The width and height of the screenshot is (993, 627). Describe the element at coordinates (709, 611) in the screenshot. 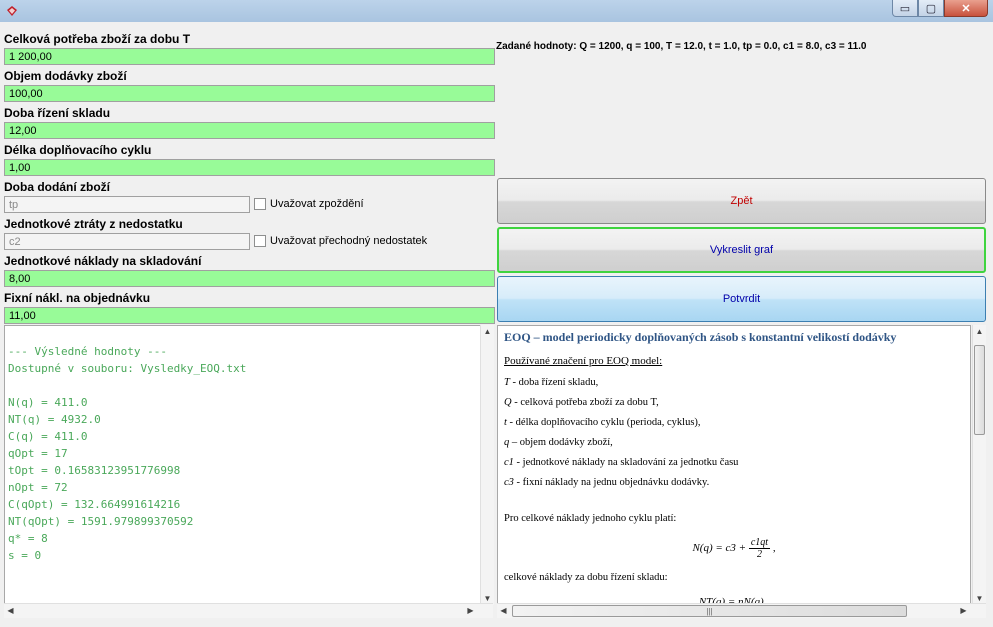

I see `doc-horizontal-thumb: |||` at that location.